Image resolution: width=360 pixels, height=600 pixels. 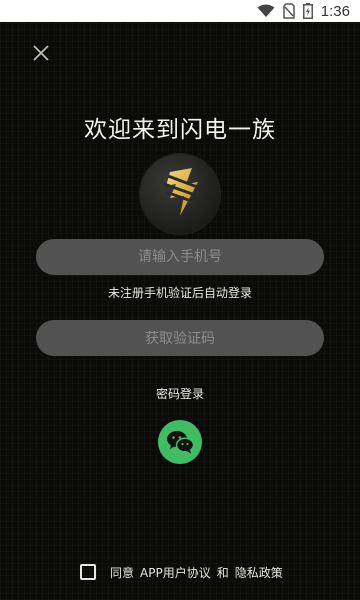 I want to click on agreement-conjunction: 和, so click(x=222, y=572).